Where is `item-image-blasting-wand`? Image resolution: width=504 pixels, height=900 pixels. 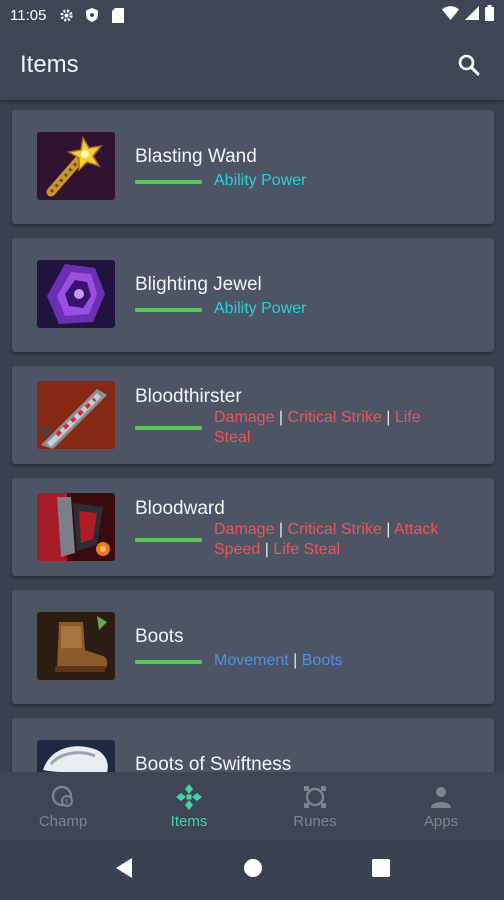
item-image-blasting-wand is located at coordinates (76, 166).